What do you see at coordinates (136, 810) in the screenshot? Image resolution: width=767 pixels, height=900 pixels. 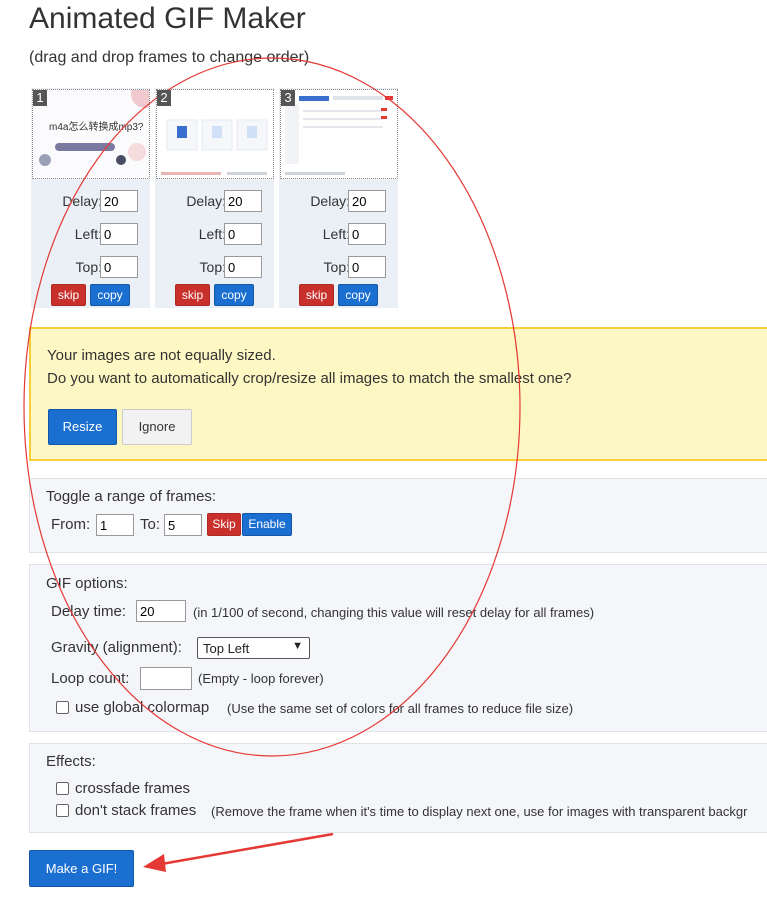 I see `dont-stack-label: don't stack frames` at bounding box center [136, 810].